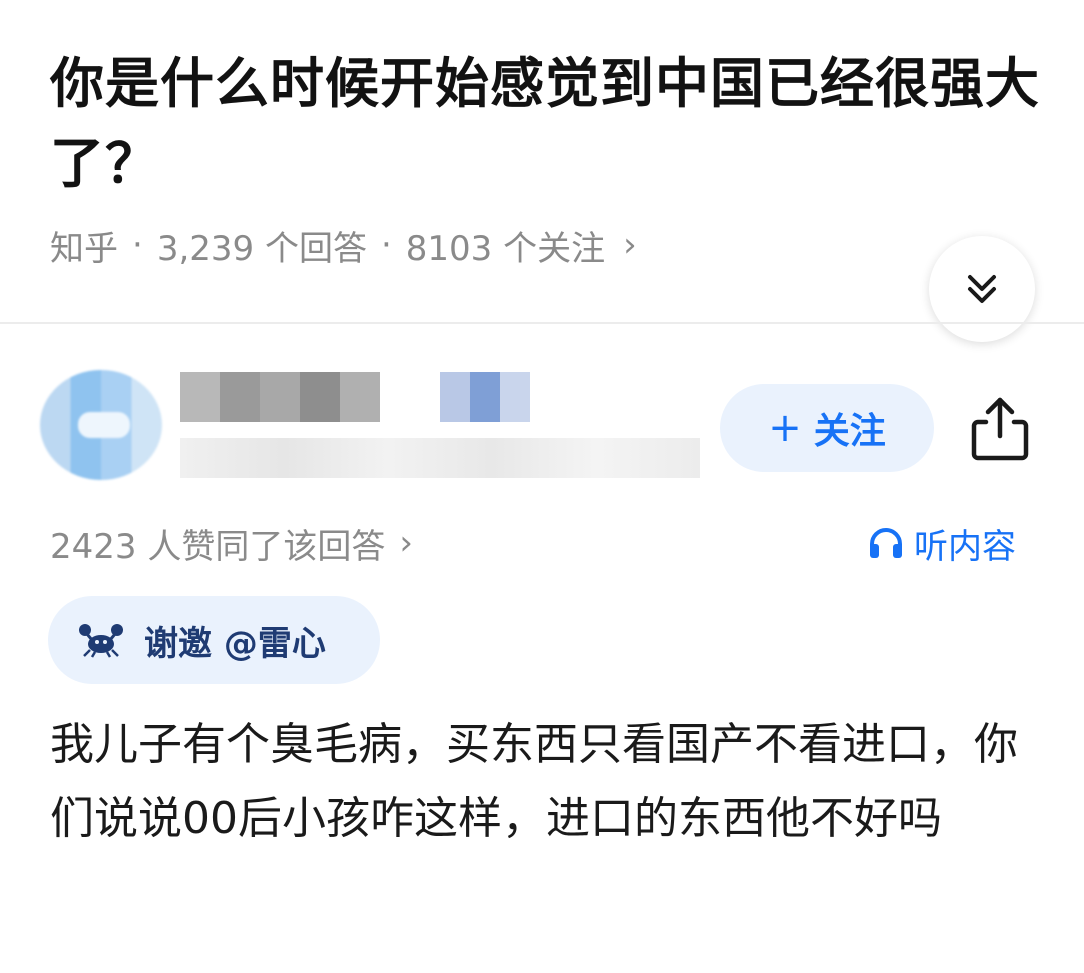  What do you see at coordinates (261, 248) in the screenshot?
I see `answer-count: 3,239 个回答` at bounding box center [261, 248].